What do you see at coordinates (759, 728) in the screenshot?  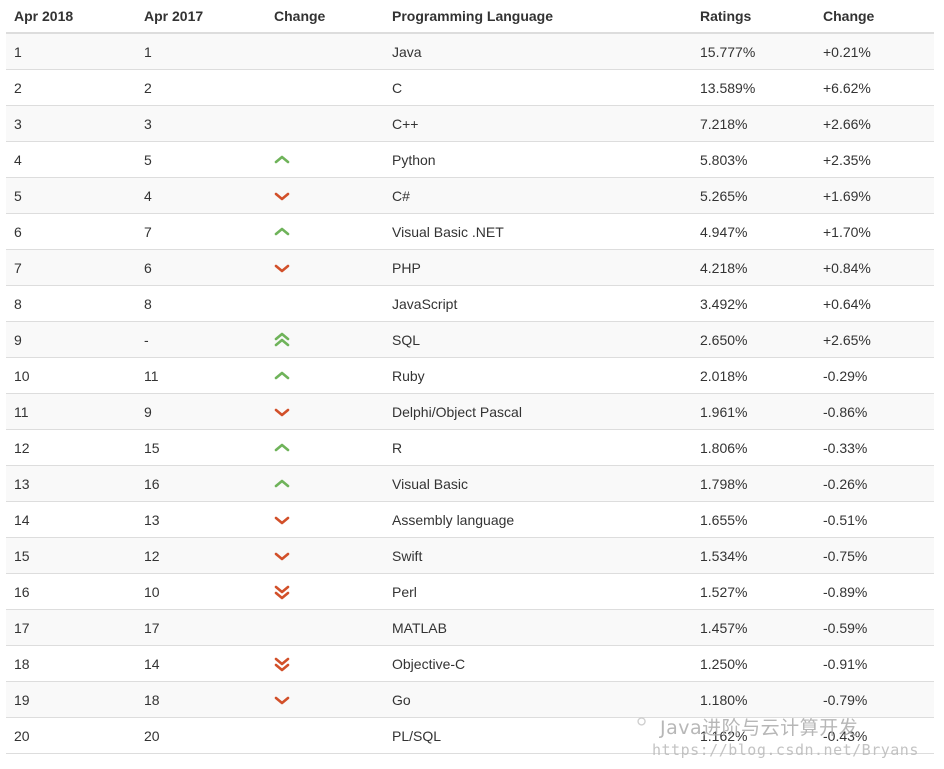 I see `watermark-title: Java进阶与云计算开发` at bounding box center [759, 728].